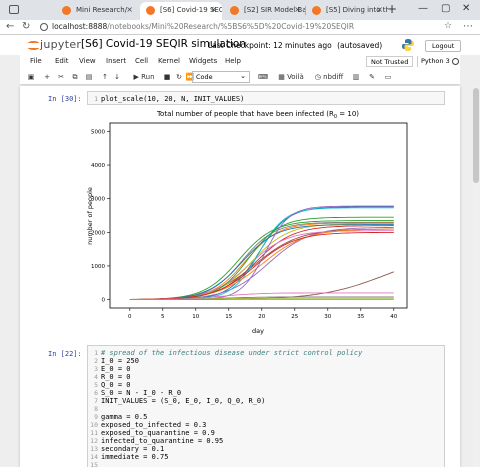 Image resolution: width=480 pixels, height=467 pixels. I want to click on code-line: INIT_VALUES = (S_0, E_0, I_0, Q_0, R_0), so click(183, 401).